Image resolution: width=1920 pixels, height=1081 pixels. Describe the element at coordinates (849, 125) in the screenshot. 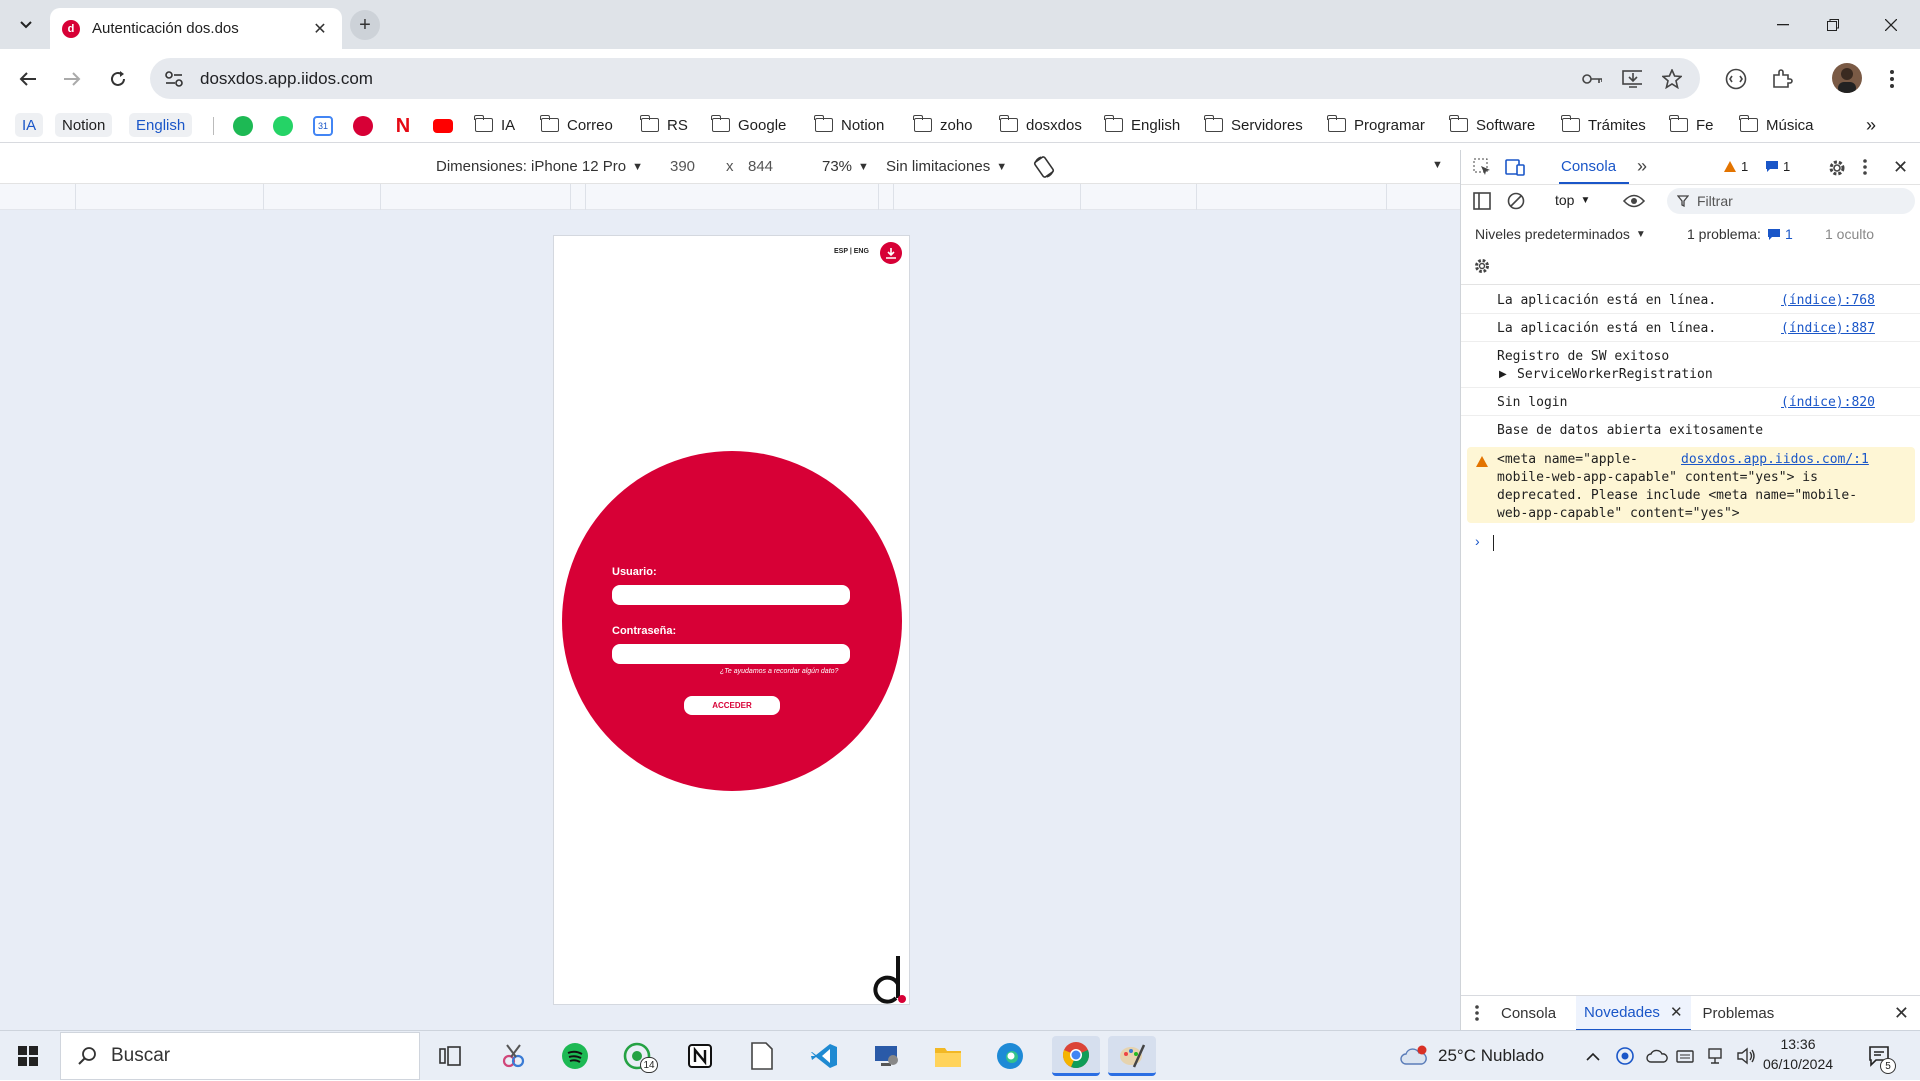

I see `bookmark-folder-notion: Notion` at that location.